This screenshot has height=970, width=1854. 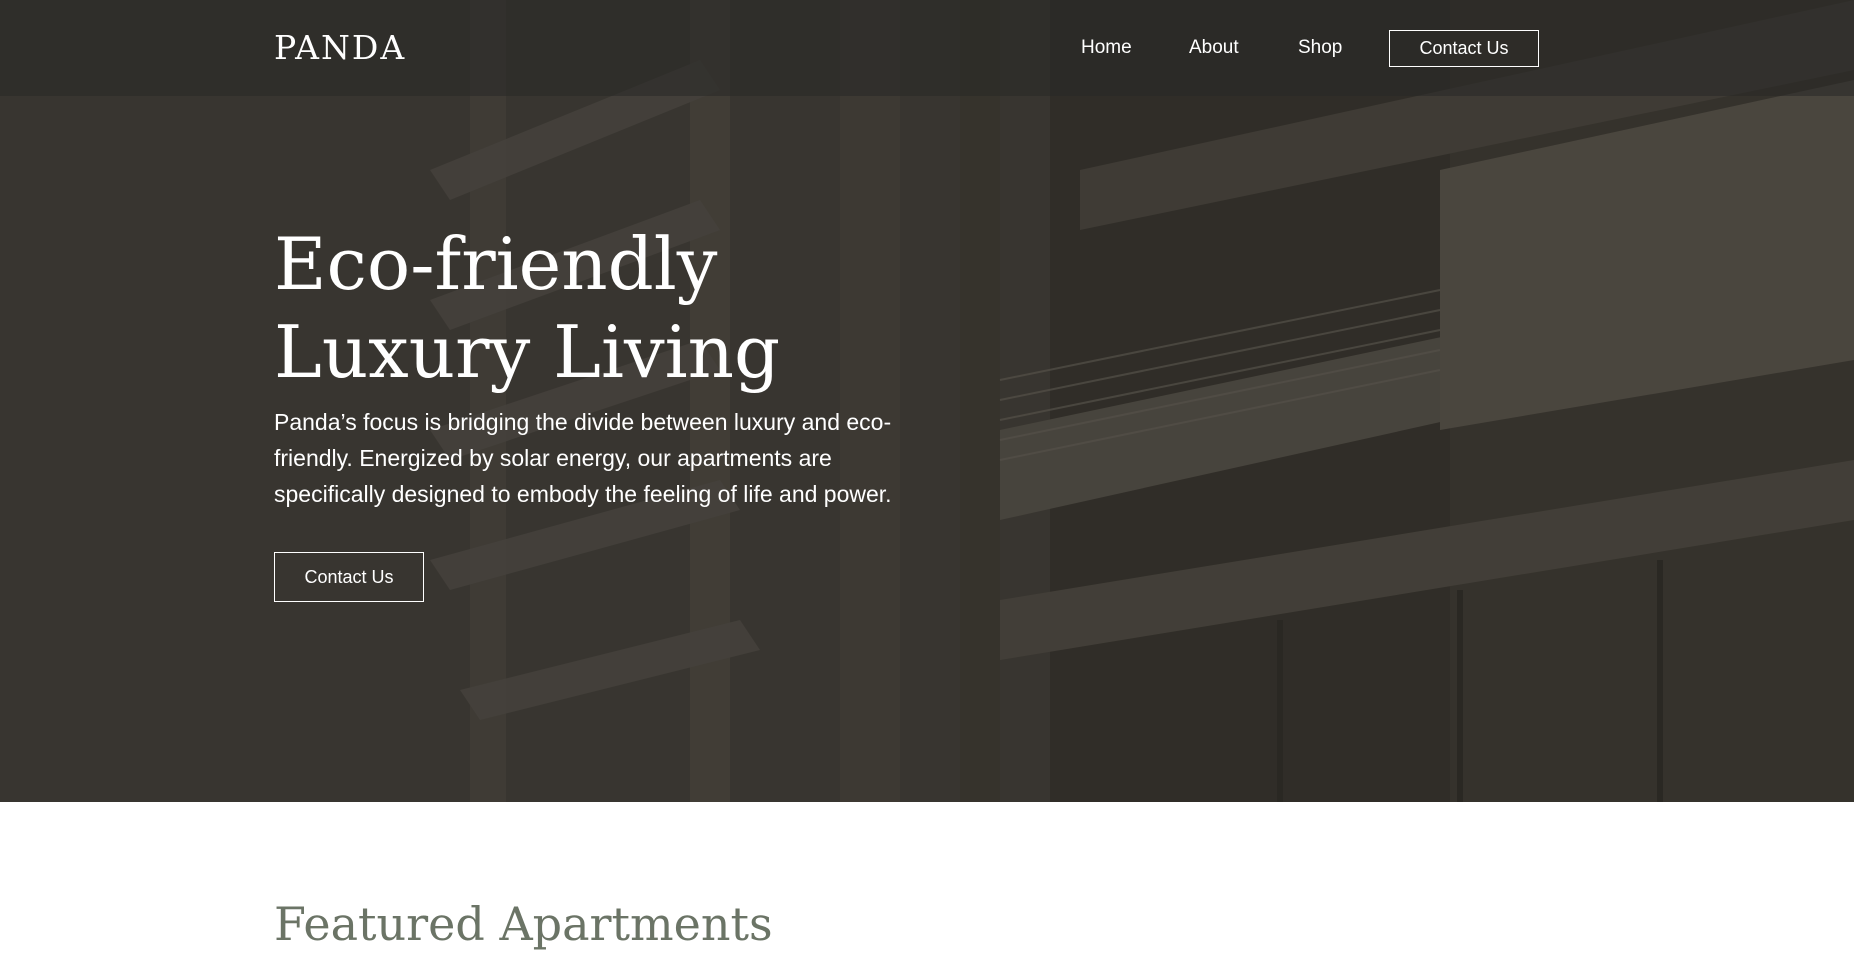 I want to click on nav-shop: Shop, so click(x=1320, y=48).